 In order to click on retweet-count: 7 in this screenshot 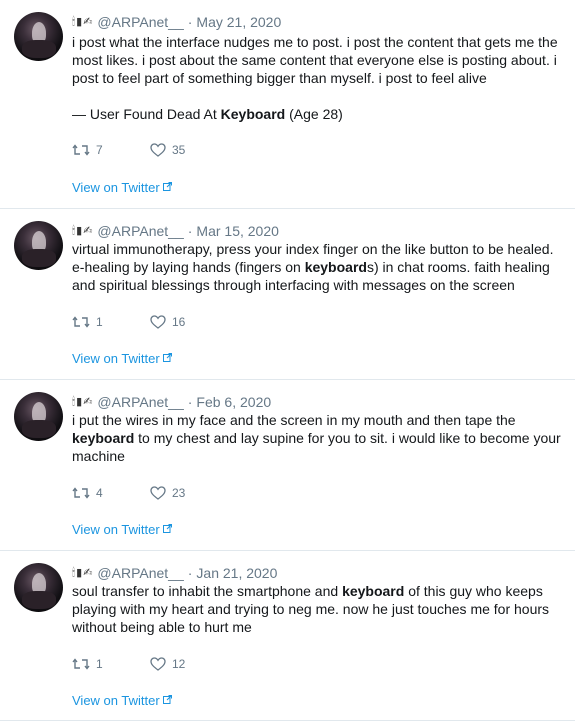, I will do `click(99, 150)`.